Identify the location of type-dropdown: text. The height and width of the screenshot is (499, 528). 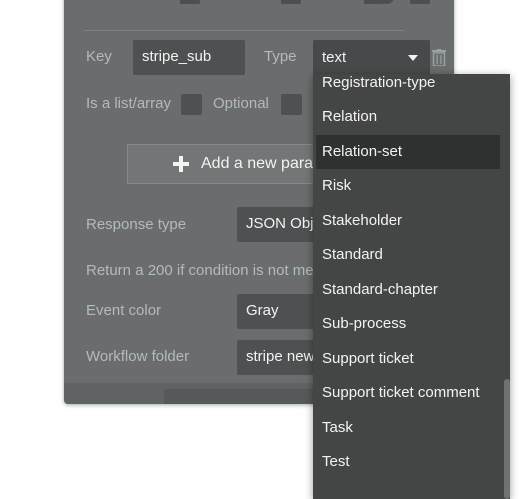
(371, 57).